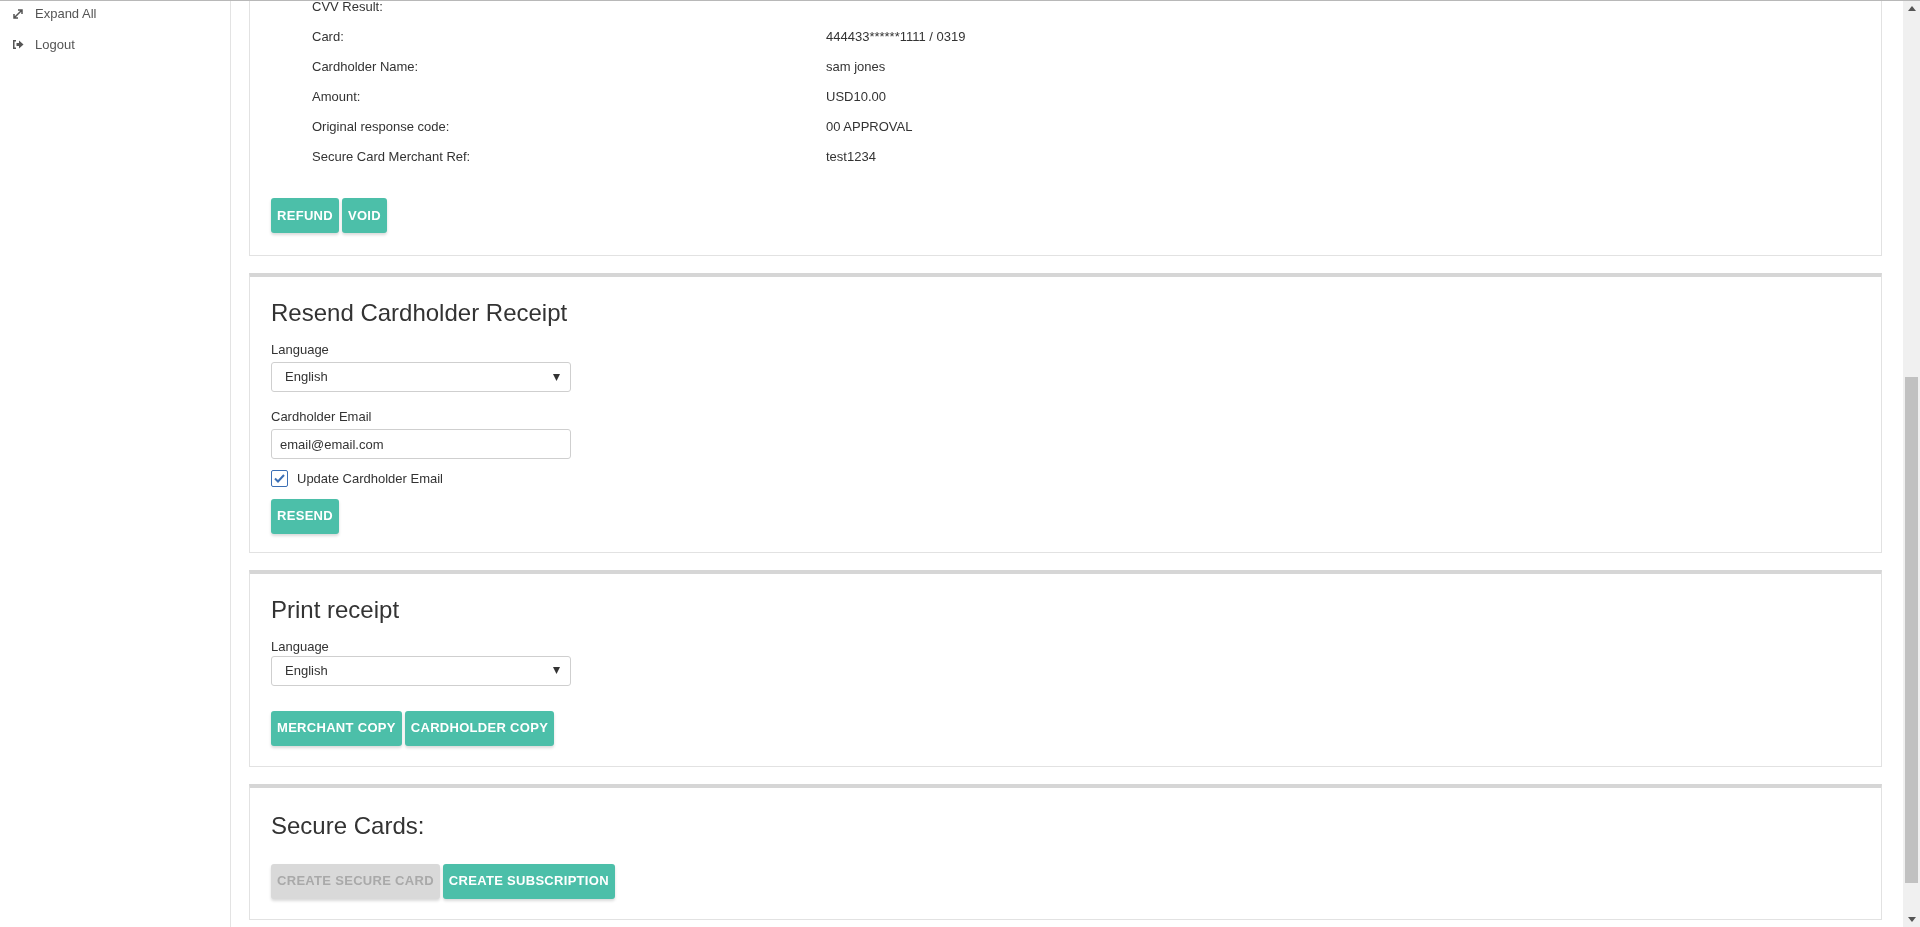 The image size is (1920, 927). Describe the element at coordinates (479, 728) in the screenshot. I see `action-button: CARDHOLDER COPY` at that location.